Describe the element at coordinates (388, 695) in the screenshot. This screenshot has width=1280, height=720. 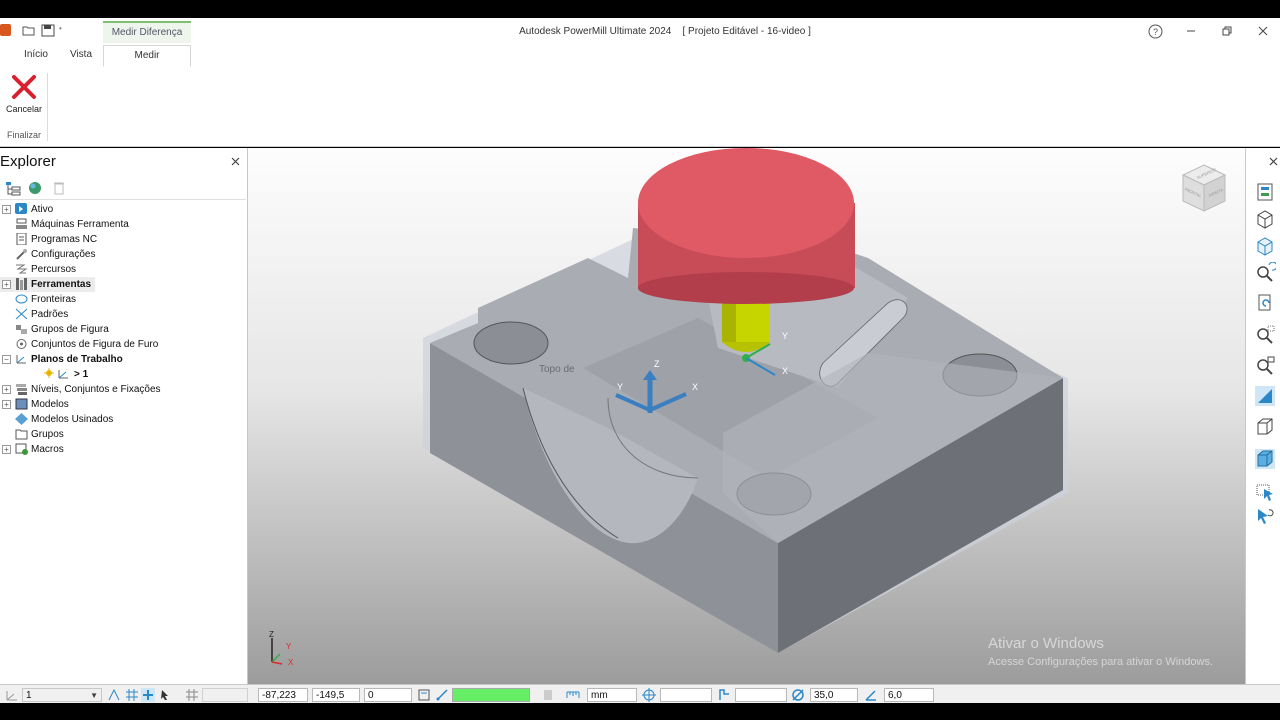
I see `z-coordinate-field: 0` at that location.